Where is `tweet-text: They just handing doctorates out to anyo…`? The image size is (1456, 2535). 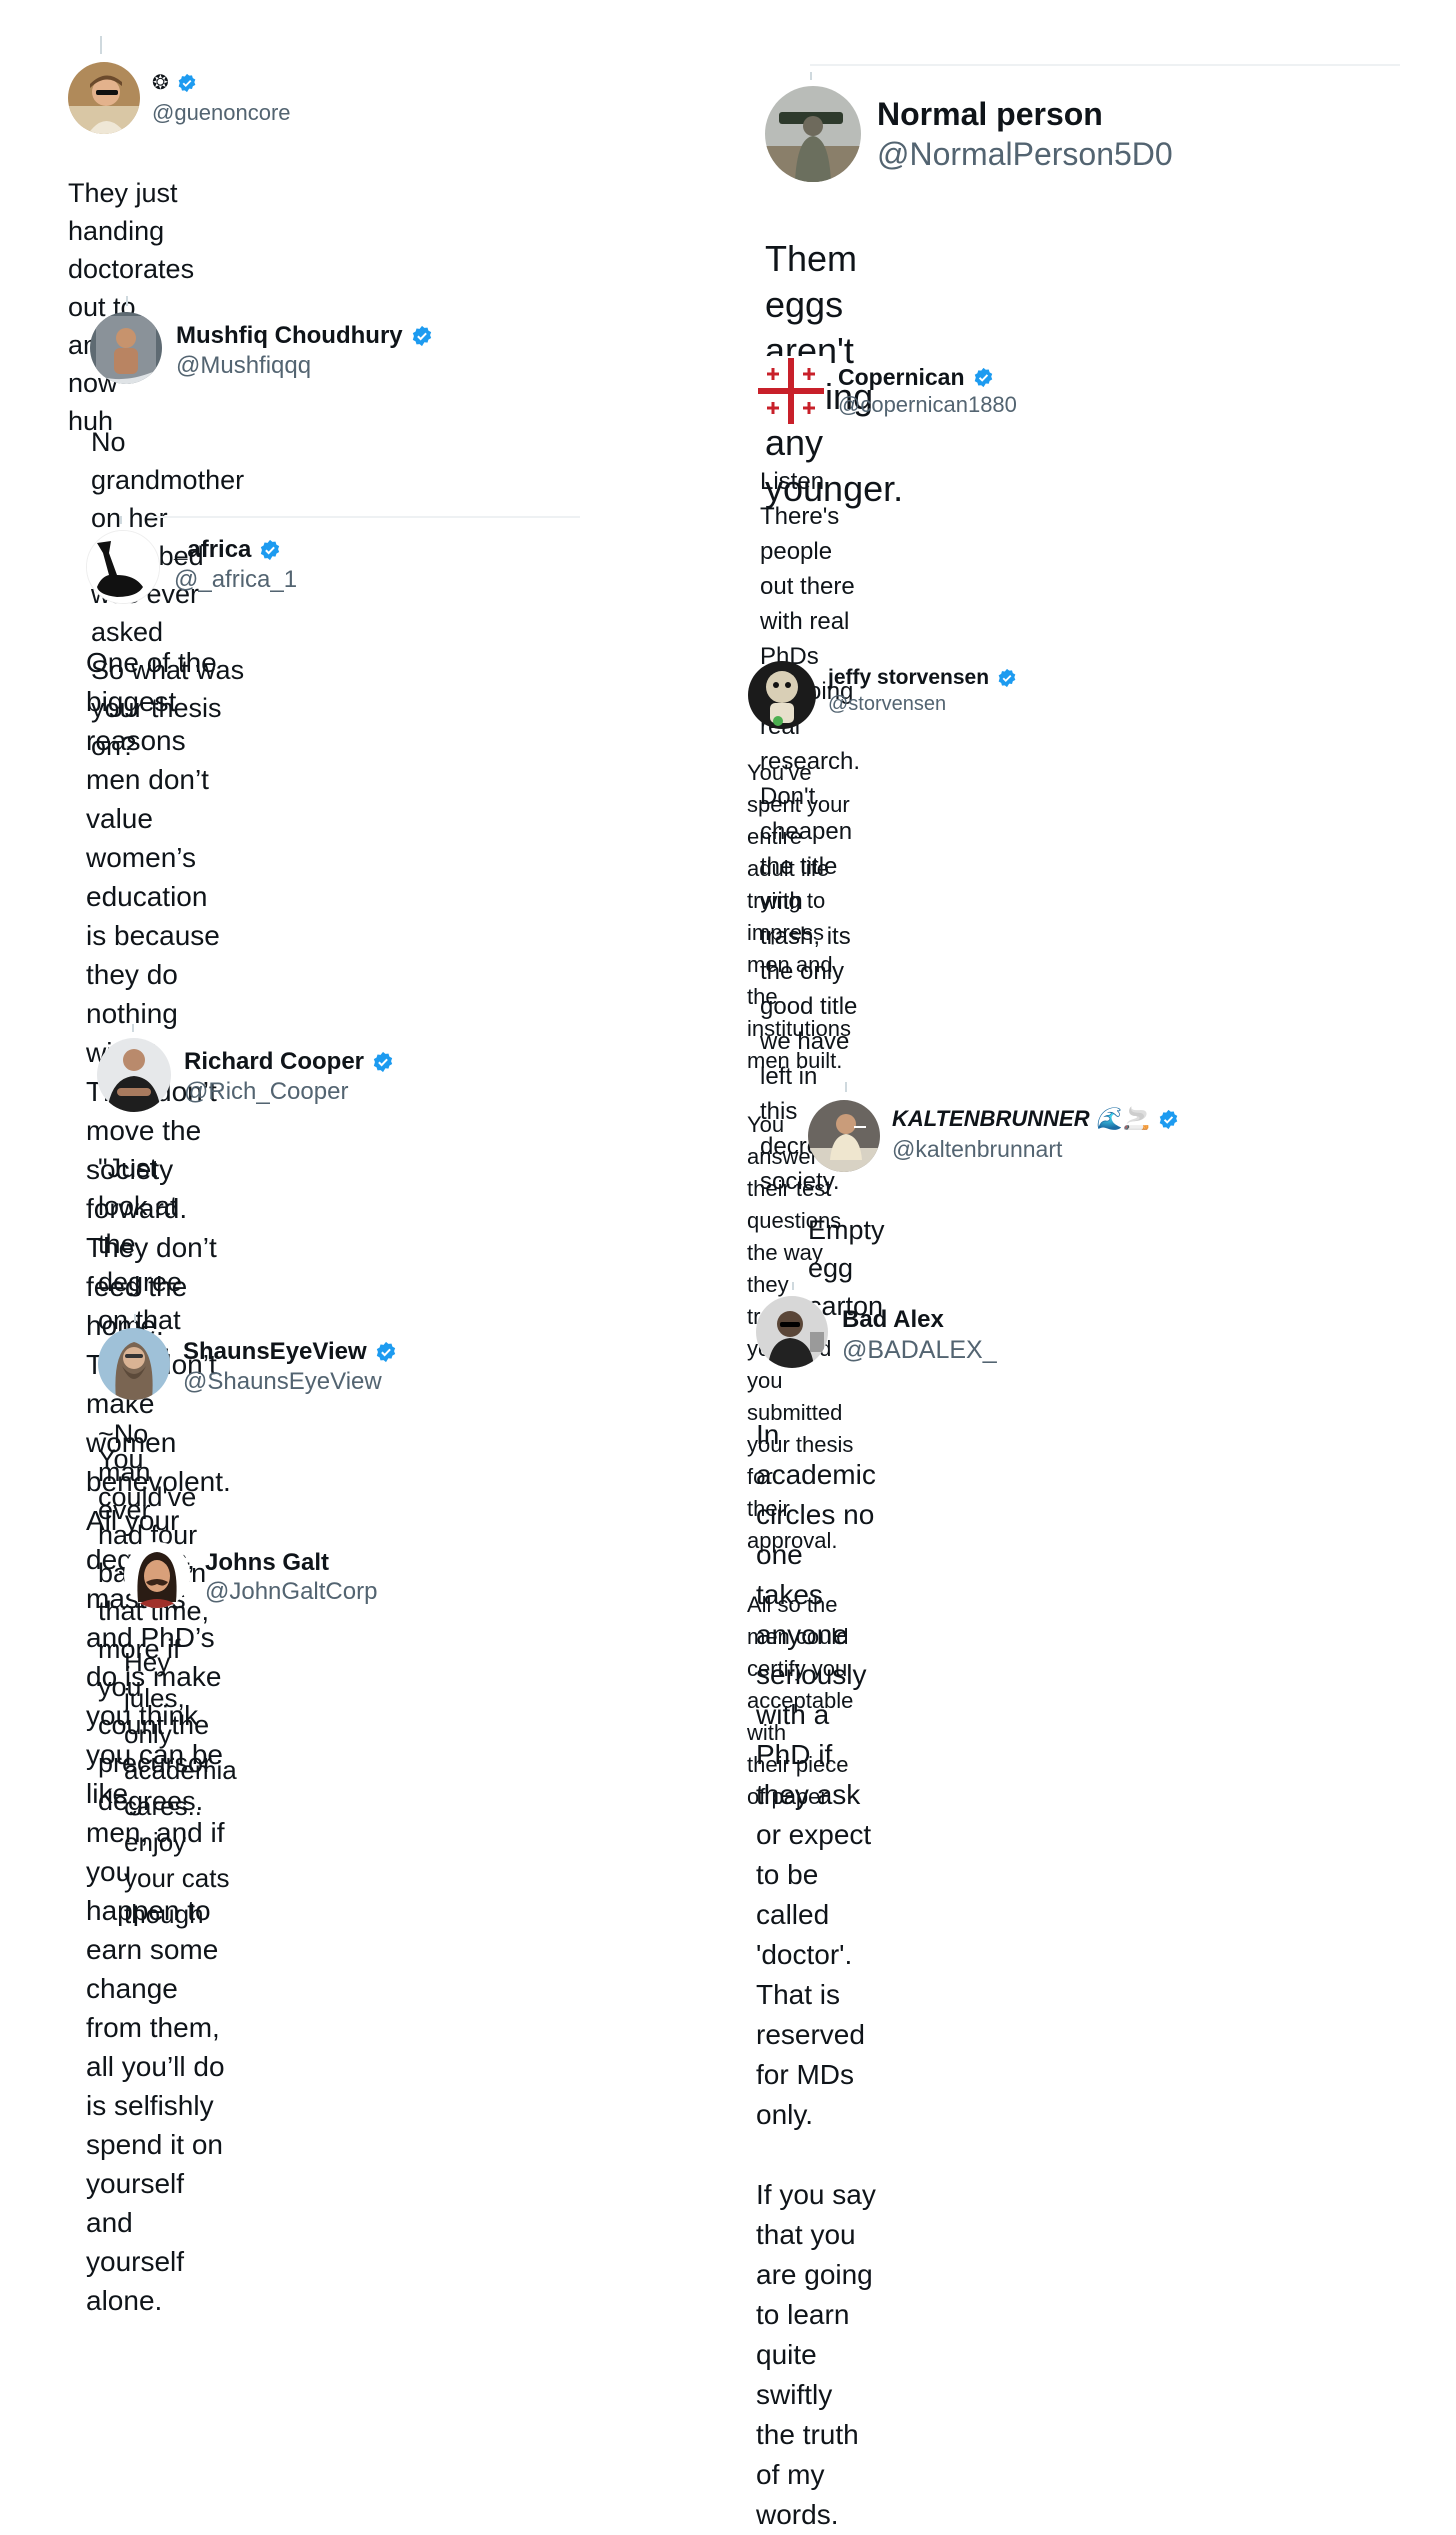 tweet-text: They just handing doctorates out to anyo… is located at coordinates (131, 307).